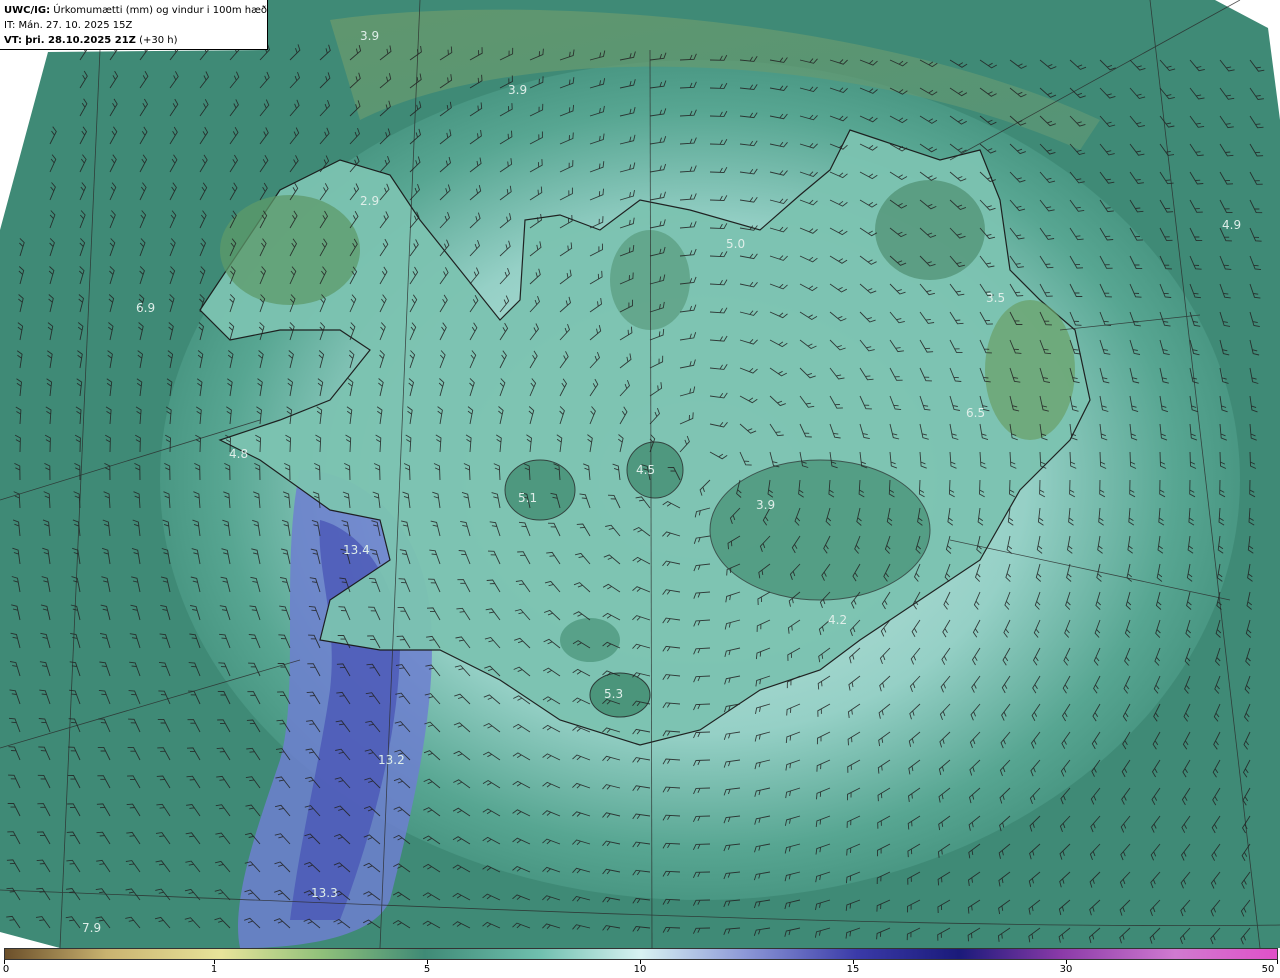  Describe the element at coordinates (1268, 969) in the screenshot. I see `colorbar-tick-label: 50` at that location.